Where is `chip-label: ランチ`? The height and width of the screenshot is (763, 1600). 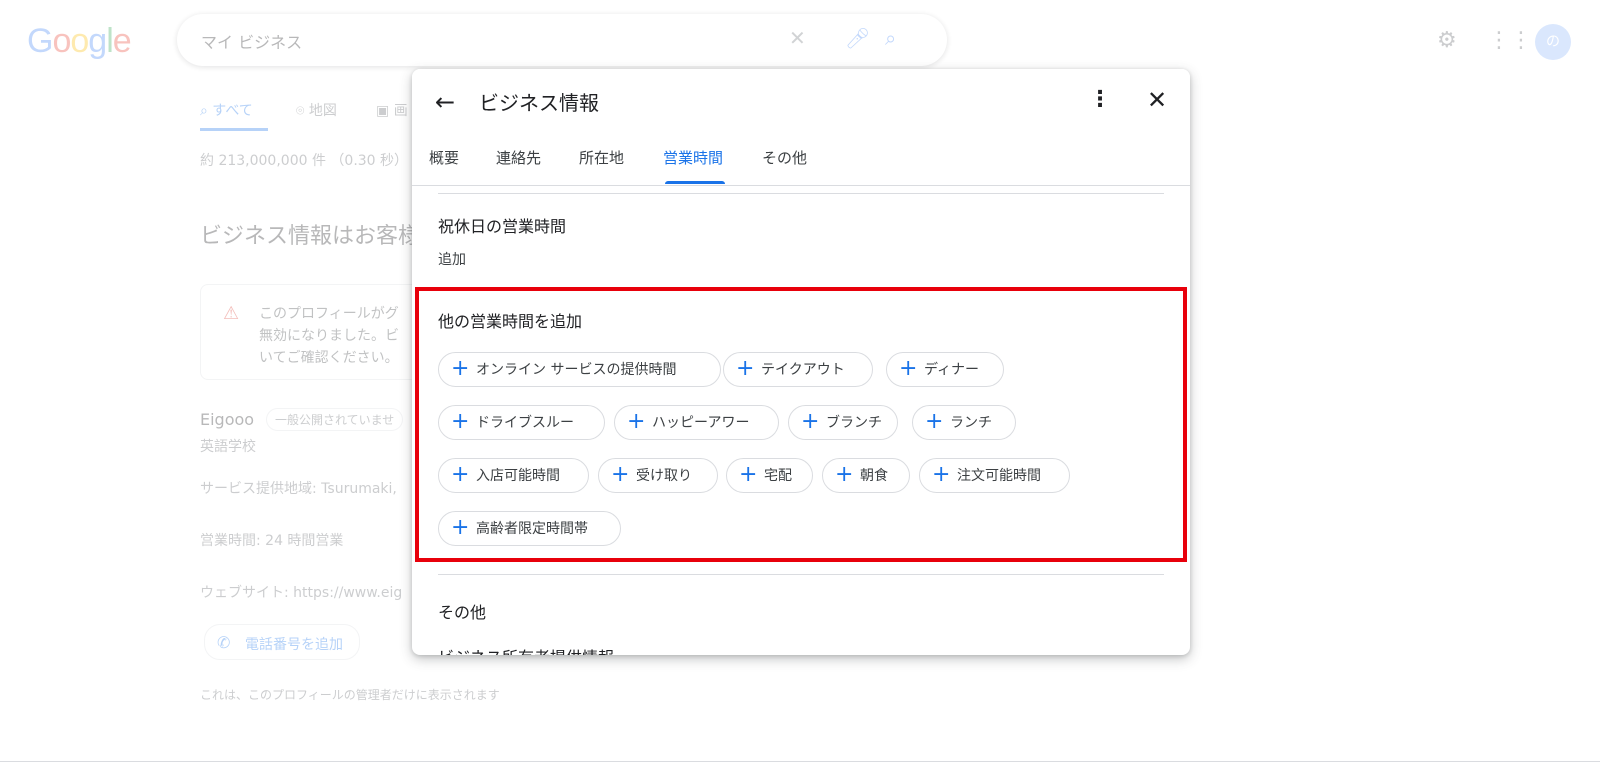 chip-label: ランチ is located at coordinates (971, 423).